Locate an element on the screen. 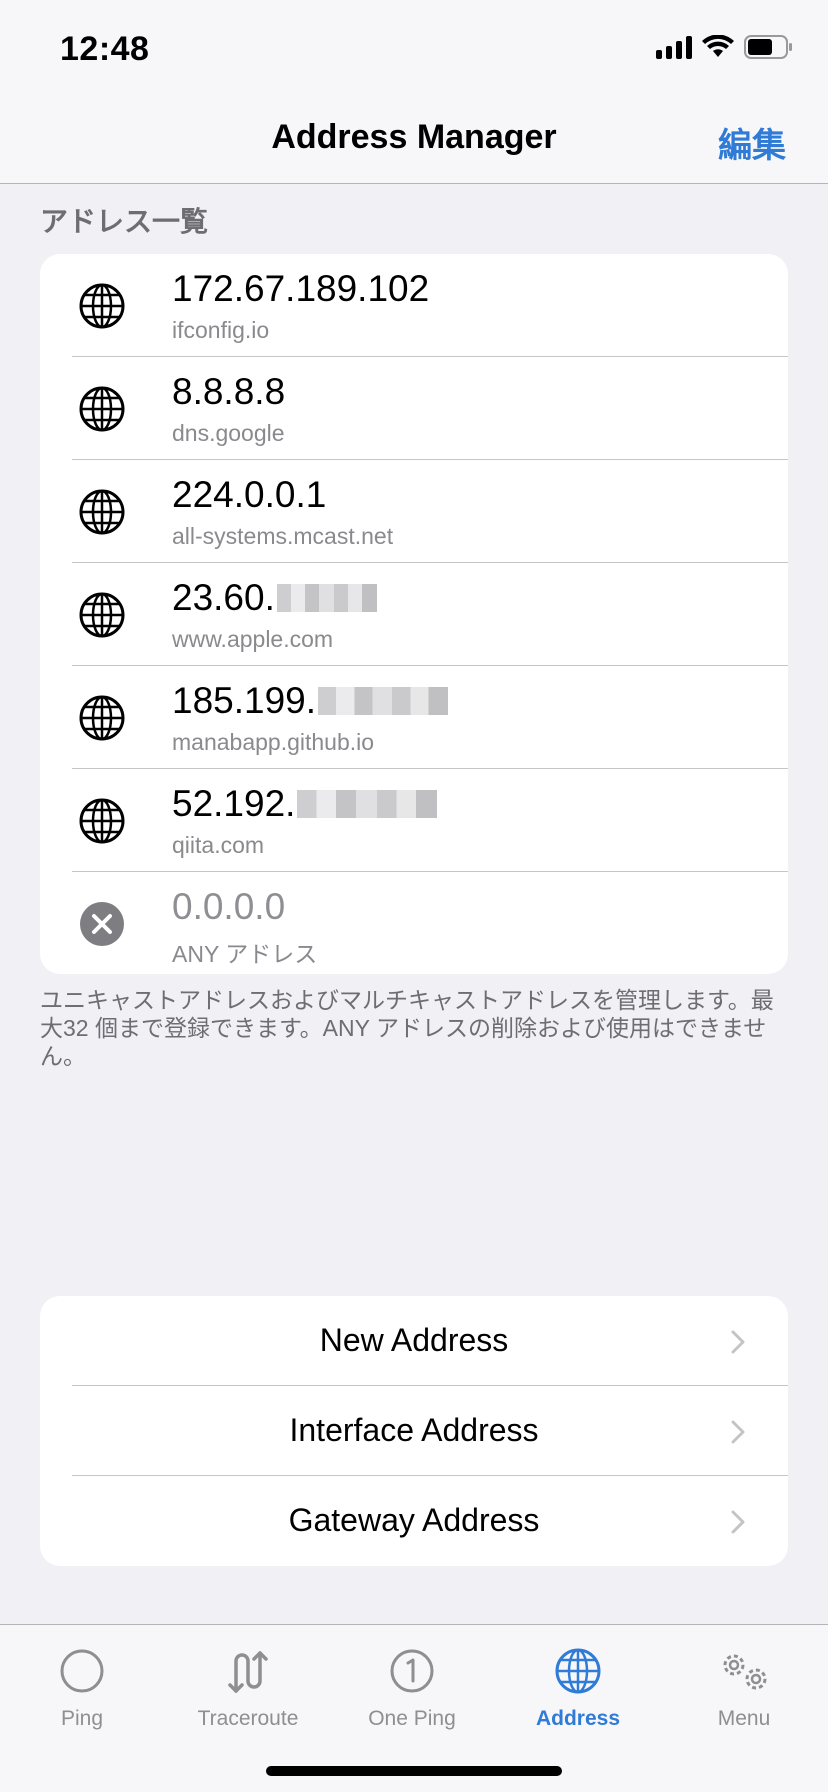 This screenshot has height=1792, width=828. tab-one-ping: One Ping is located at coordinates (412, 1689).